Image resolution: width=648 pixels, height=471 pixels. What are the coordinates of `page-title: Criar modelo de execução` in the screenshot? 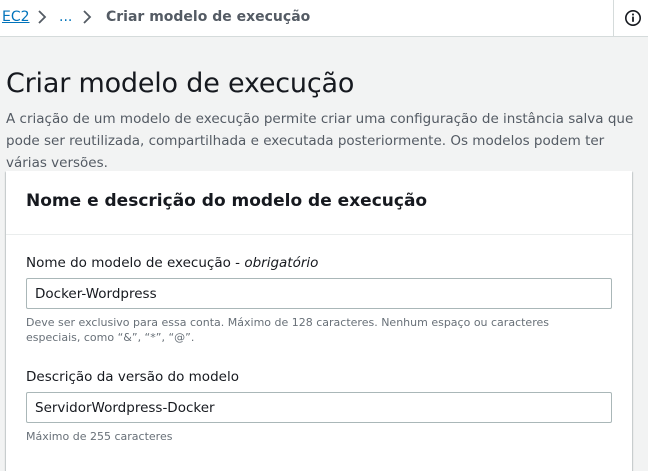 It's located at (180, 83).